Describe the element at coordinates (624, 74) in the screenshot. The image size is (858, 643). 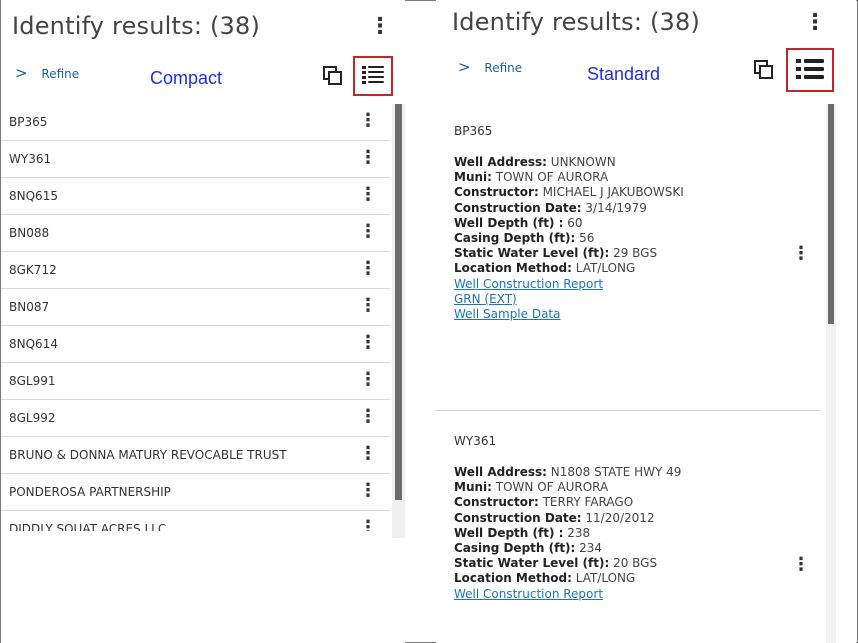
I see `mode-caption: Standard` at that location.